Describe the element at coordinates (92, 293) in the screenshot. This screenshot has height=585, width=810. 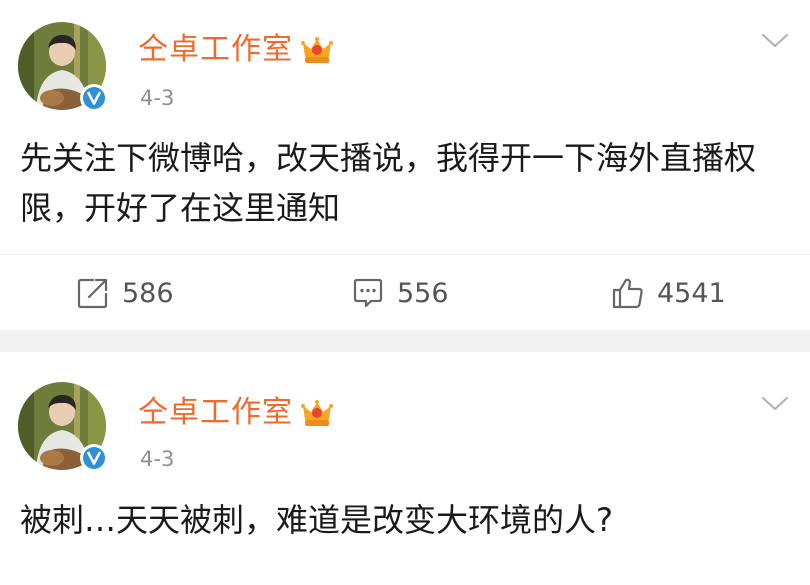
I see `repost-icon` at that location.